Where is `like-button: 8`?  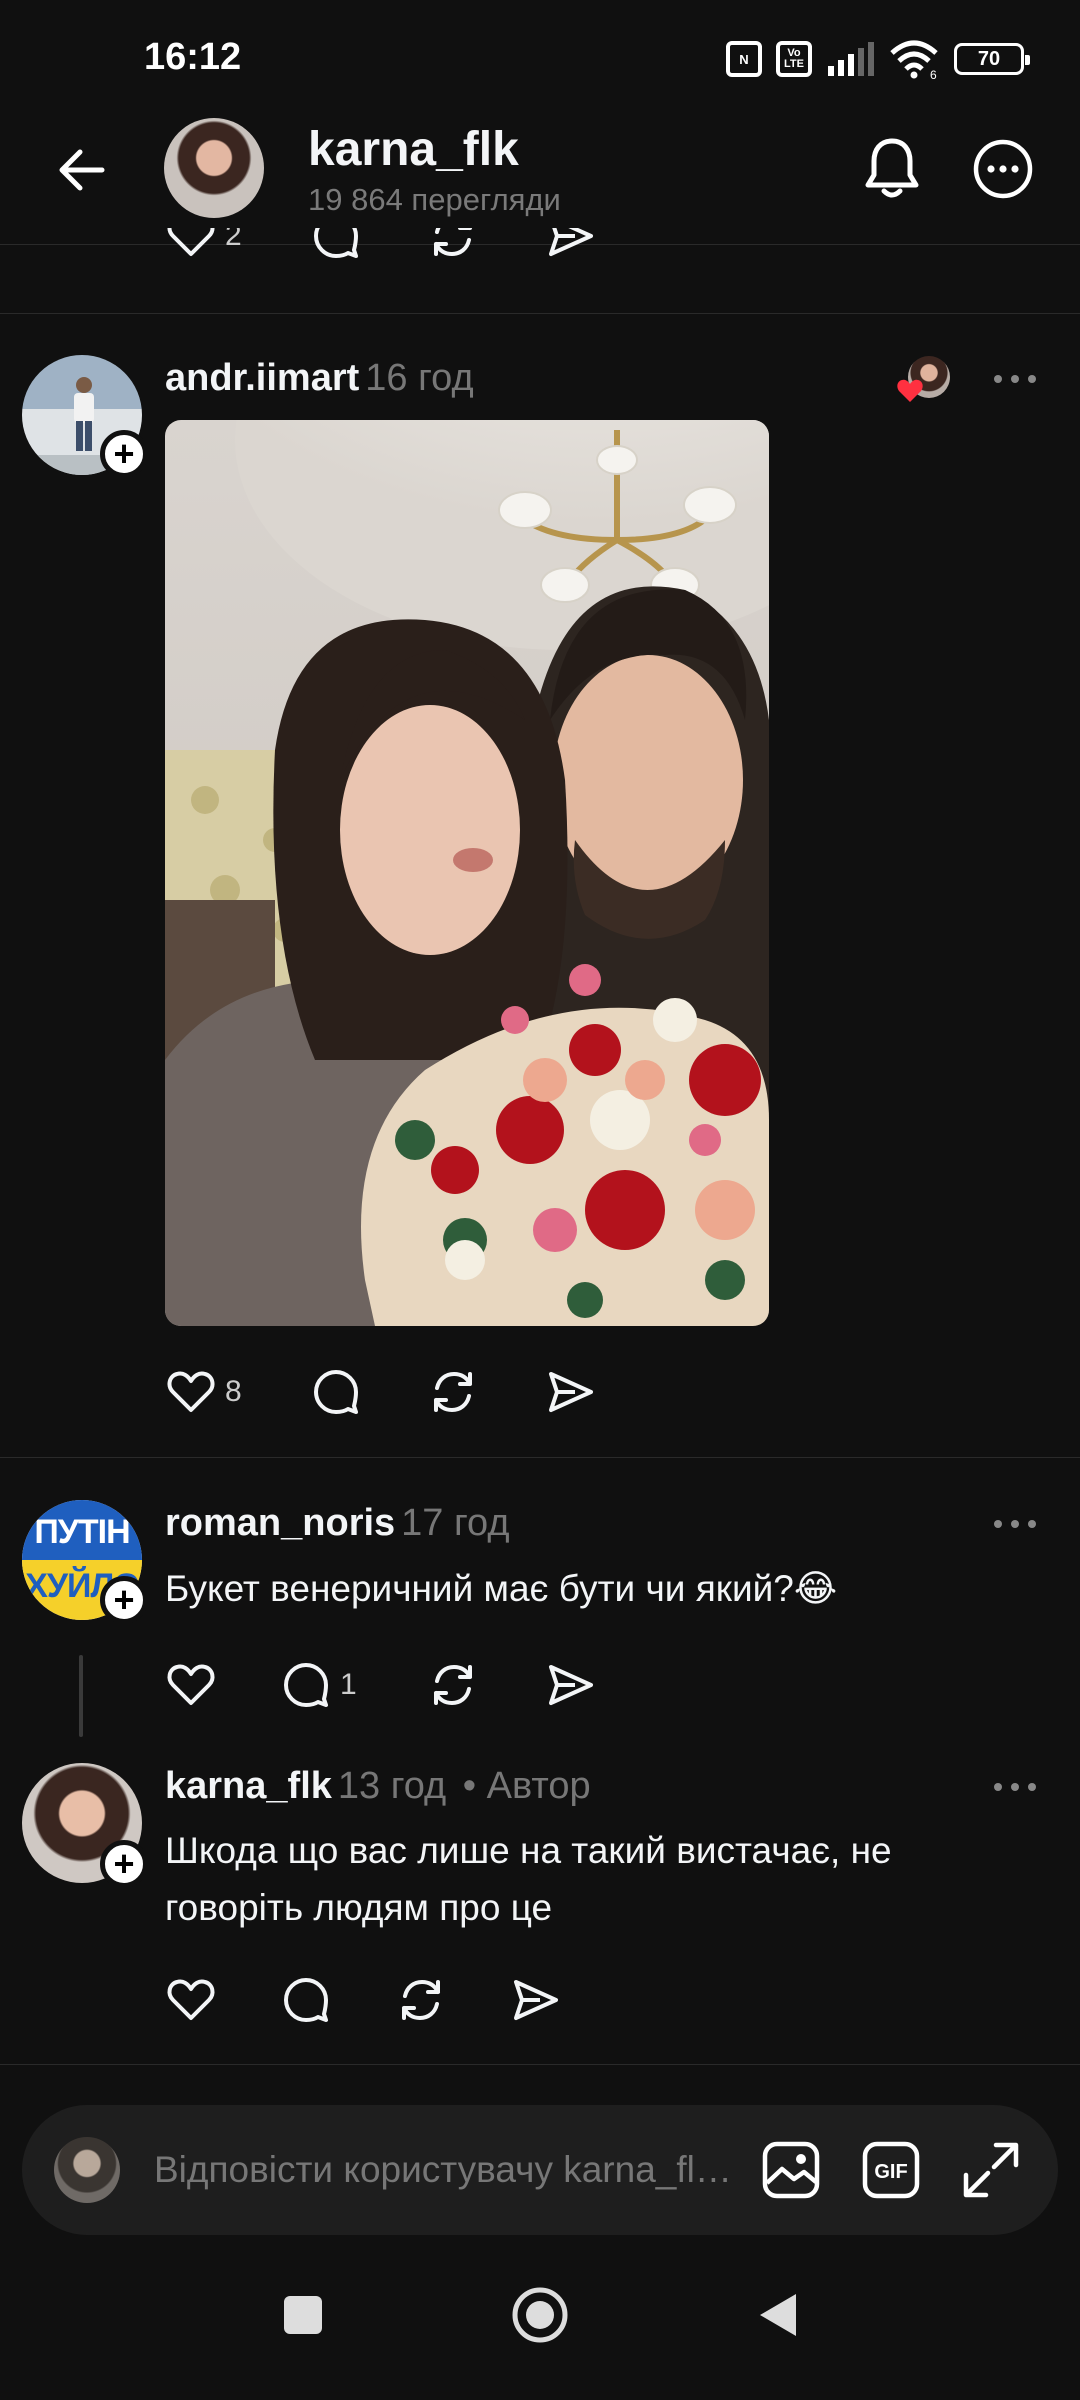
like-button: 8 is located at coordinates (203, 1392).